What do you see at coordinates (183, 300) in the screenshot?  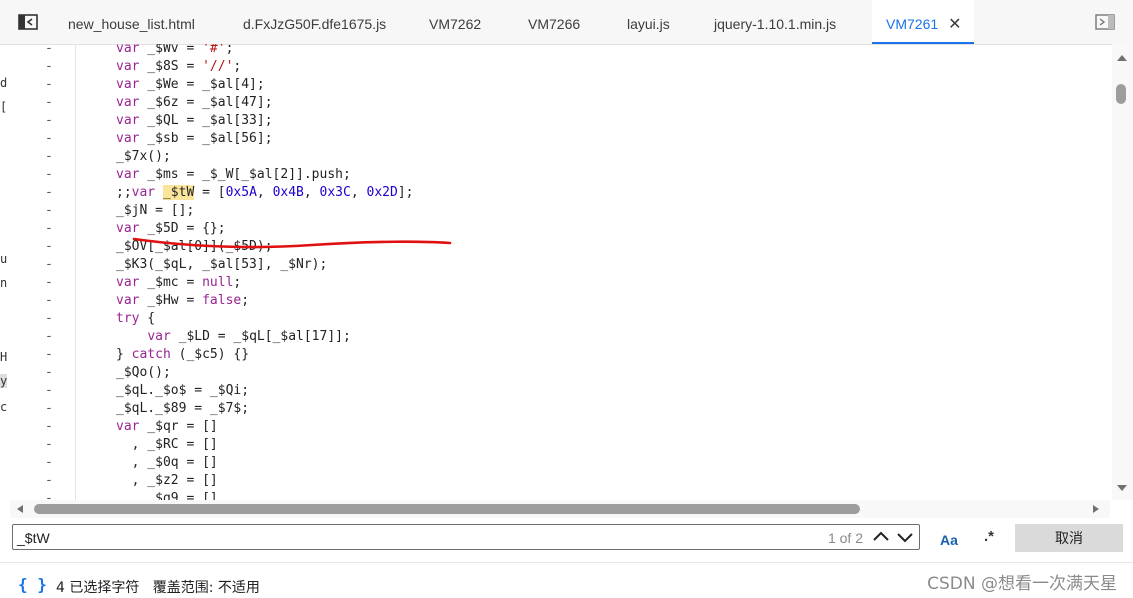 I see `code-text: var _$Hw = false;` at bounding box center [183, 300].